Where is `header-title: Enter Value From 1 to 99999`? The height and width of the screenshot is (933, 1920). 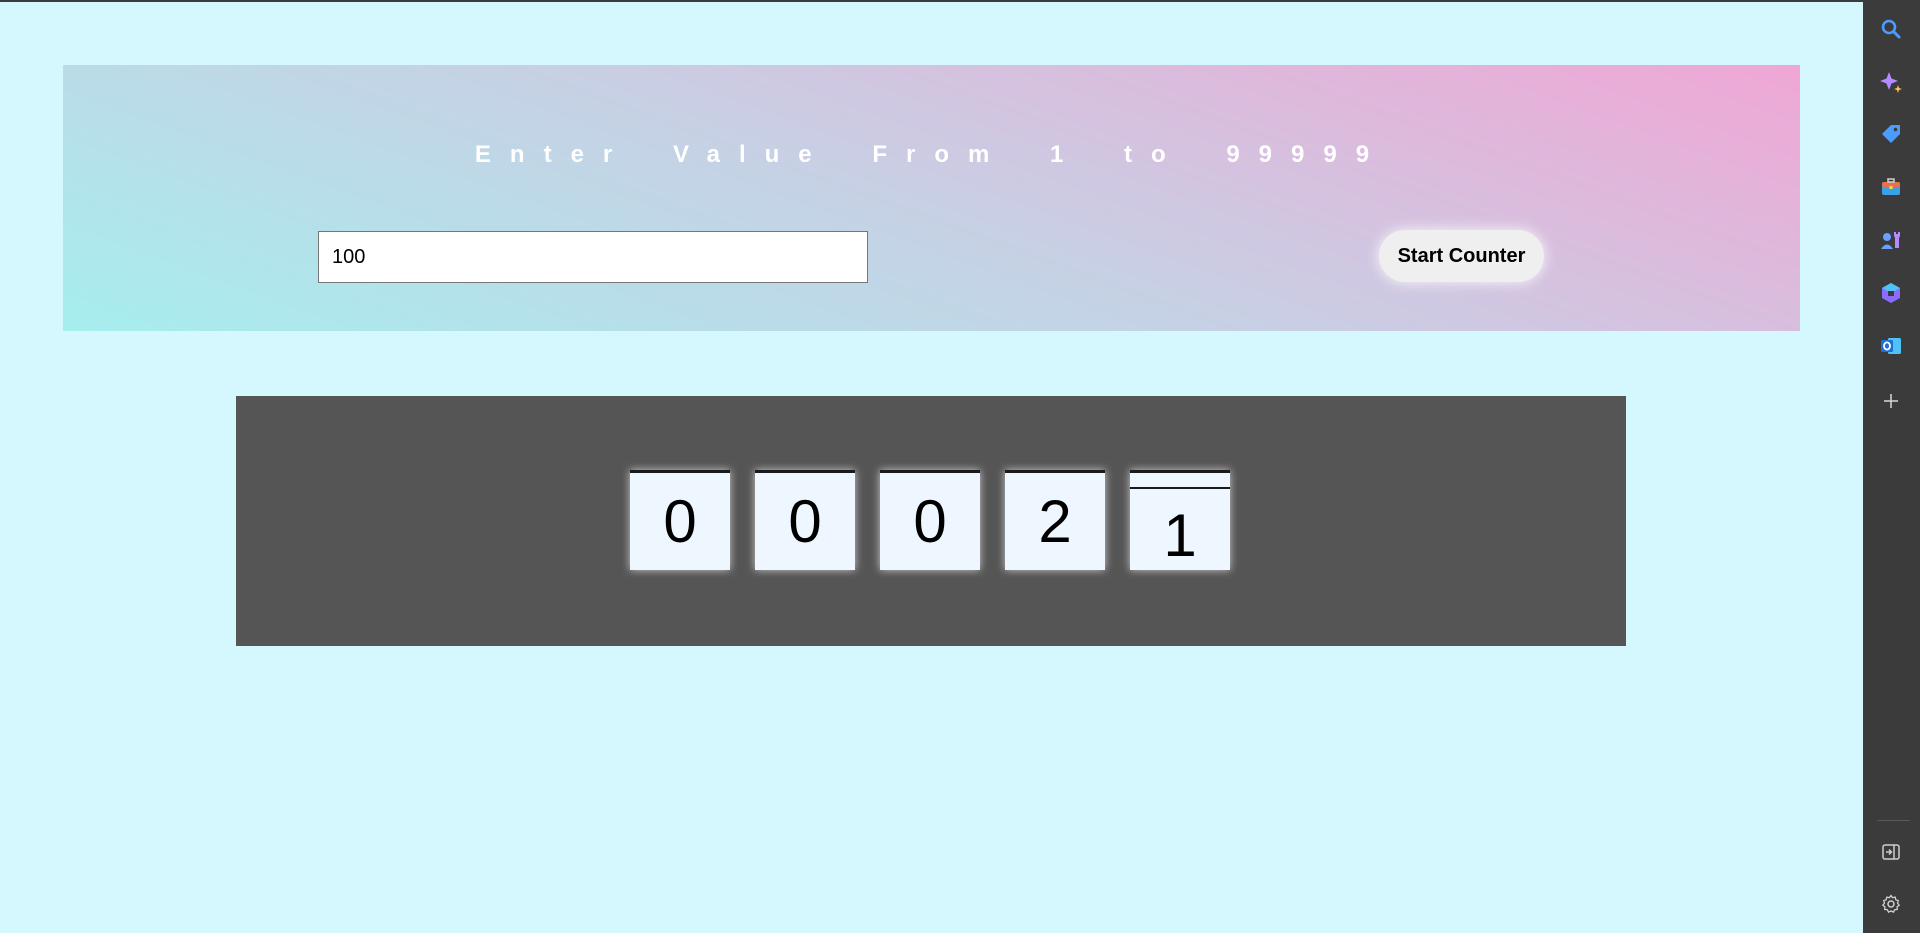 header-title: Enter Value From 1 to 99999 is located at coordinates (931, 154).